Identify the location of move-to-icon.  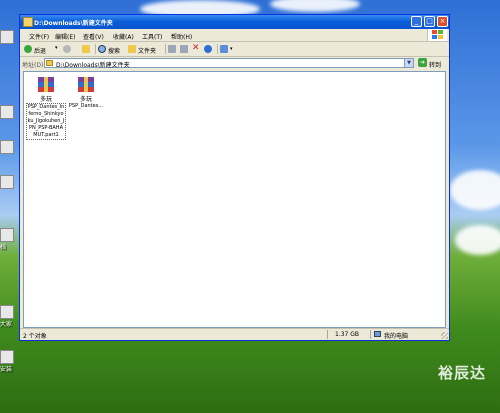
(172, 49).